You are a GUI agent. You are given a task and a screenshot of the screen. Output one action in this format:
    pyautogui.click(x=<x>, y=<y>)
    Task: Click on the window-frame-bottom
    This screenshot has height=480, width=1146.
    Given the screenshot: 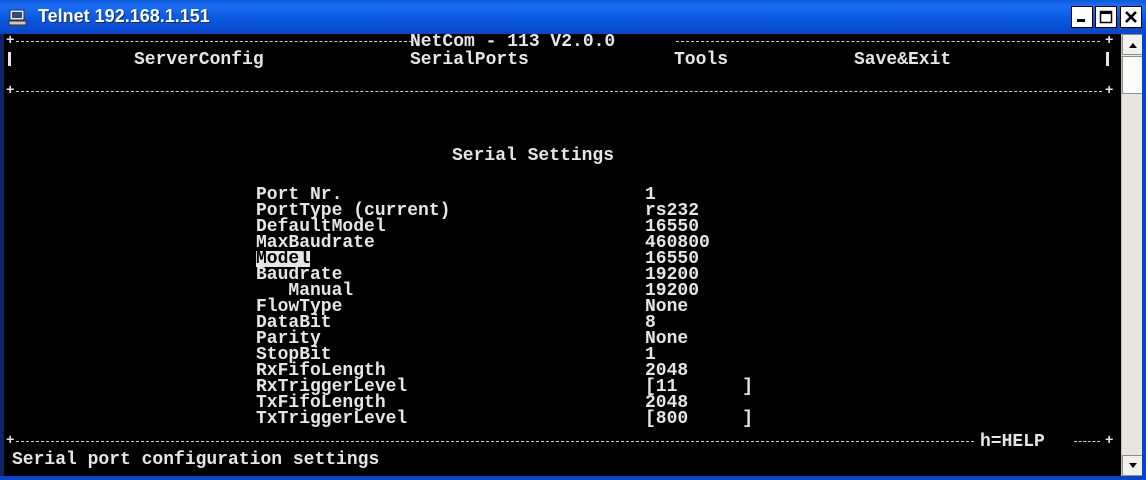 What is the action you would take?
    pyautogui.click(x=573, y=478)
    